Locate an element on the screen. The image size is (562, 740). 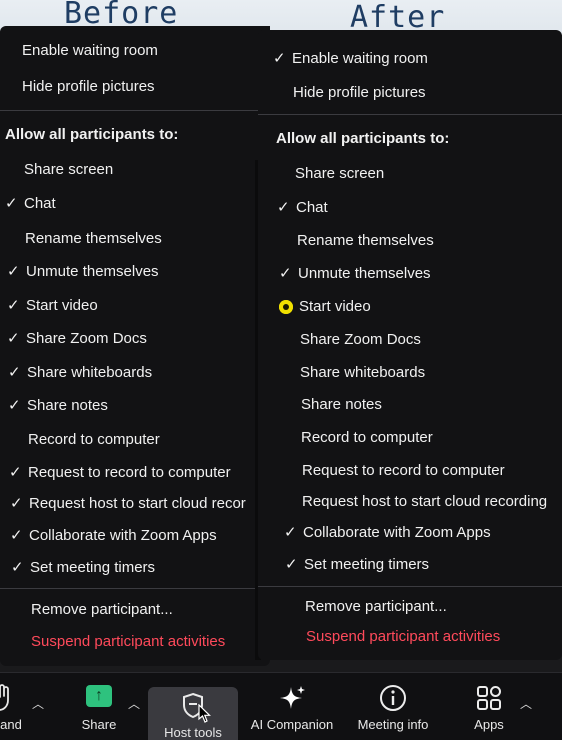
toolbar-label: Host tools is located at coordinates (193, 732).